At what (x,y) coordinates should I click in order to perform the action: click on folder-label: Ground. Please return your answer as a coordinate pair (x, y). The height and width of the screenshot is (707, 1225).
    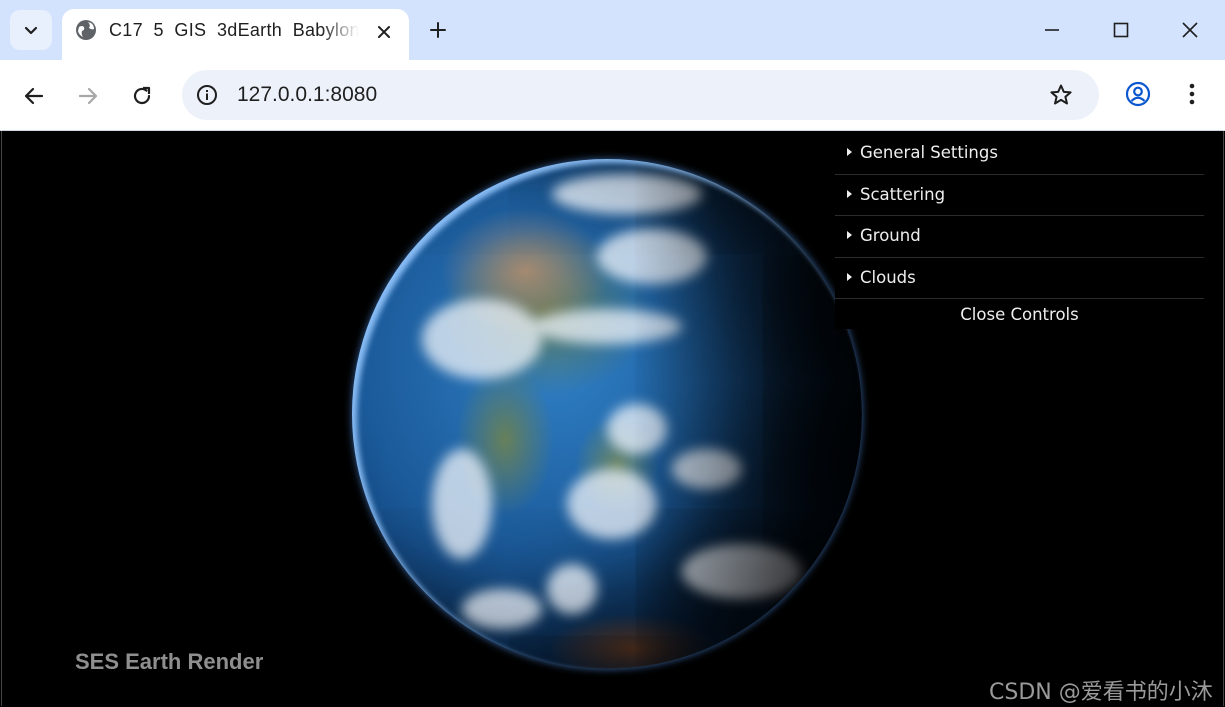
    Looking at the image, I should click on (890, 235).